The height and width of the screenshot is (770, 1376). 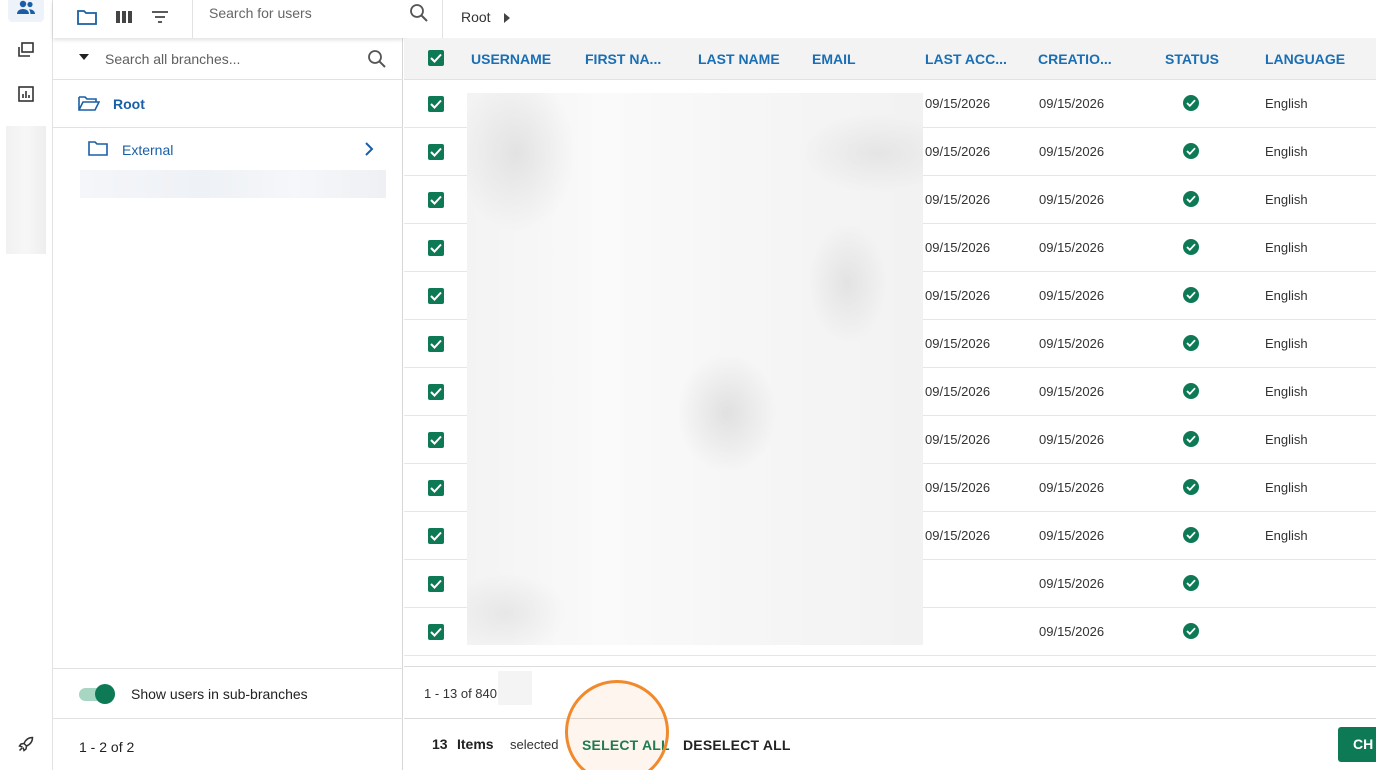 I want to click on branches-nav-button, so click(x=26, y=50).